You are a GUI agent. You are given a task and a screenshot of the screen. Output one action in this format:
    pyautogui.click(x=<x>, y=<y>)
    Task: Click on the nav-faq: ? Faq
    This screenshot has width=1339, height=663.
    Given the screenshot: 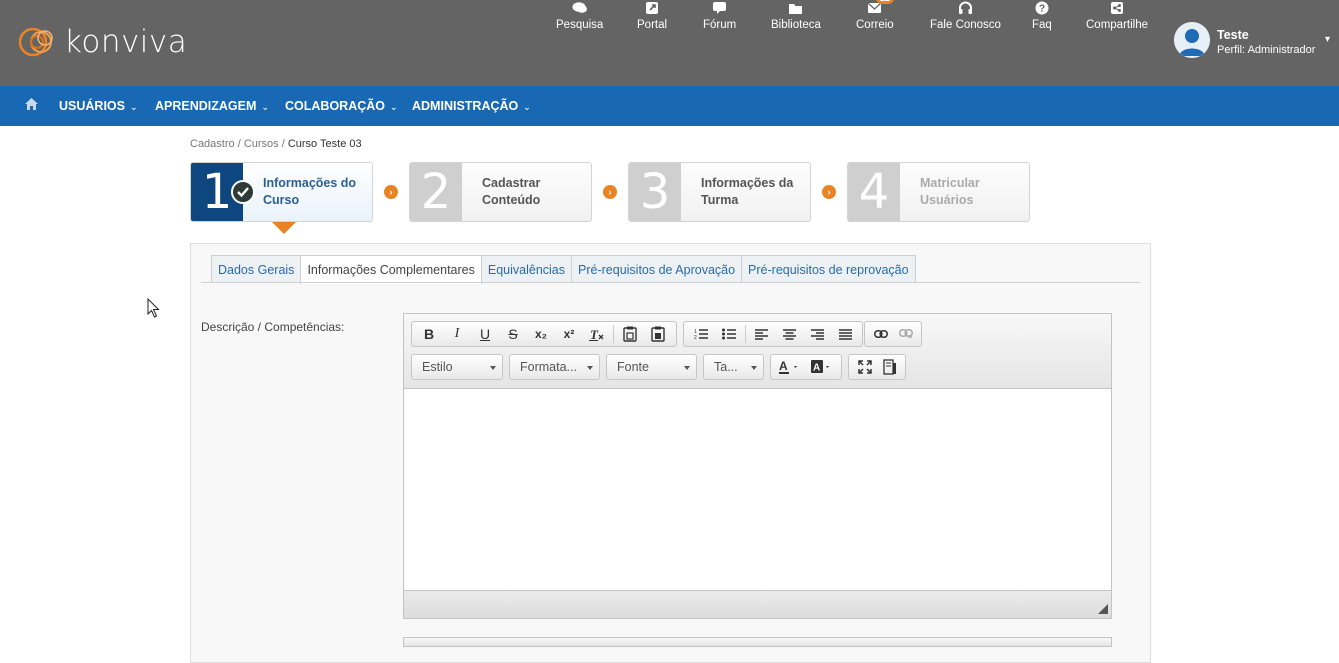 What is the action you would take?
    pyautogui.click(x=1042, y=15)
    